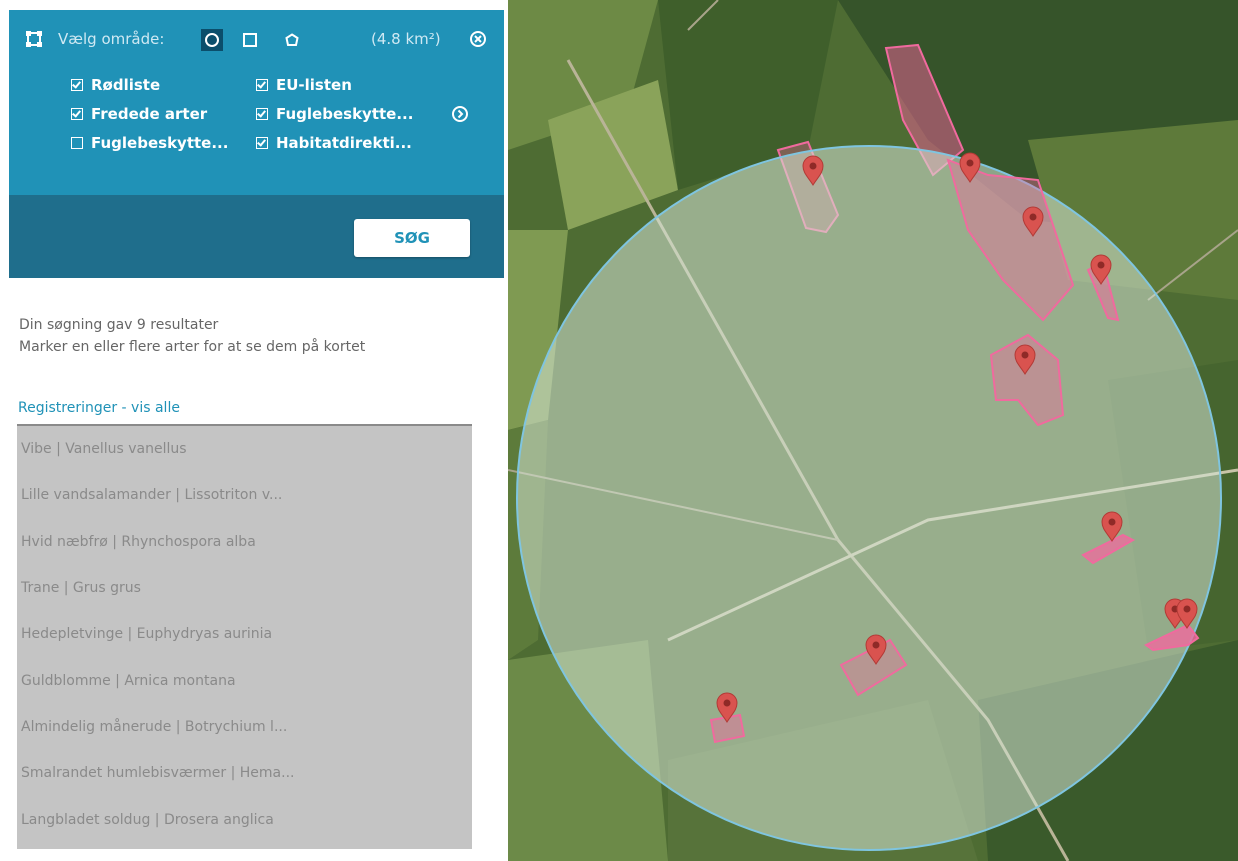  Describe the element at coordinates (244, 449) in the screenshot. I see `result-item: Vibe | Vanellus vanellus` at that location.